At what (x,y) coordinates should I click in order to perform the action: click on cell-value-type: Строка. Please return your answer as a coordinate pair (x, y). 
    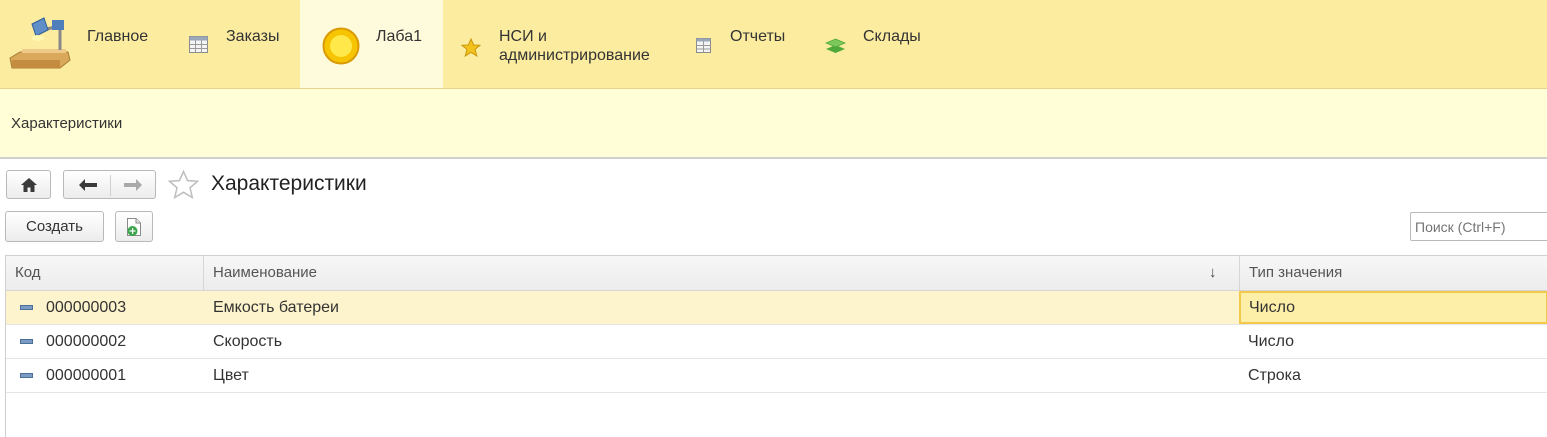
    Looking at the image, I should click on (1274, 375).